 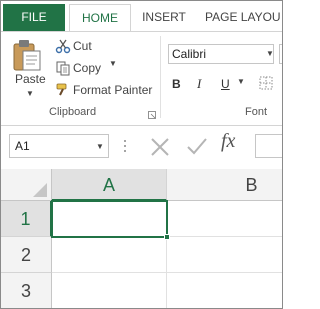 What do you see at coordinates (176, 84) in the screenshot?
I see `bold-button: B` at bounding box center [176, 84].